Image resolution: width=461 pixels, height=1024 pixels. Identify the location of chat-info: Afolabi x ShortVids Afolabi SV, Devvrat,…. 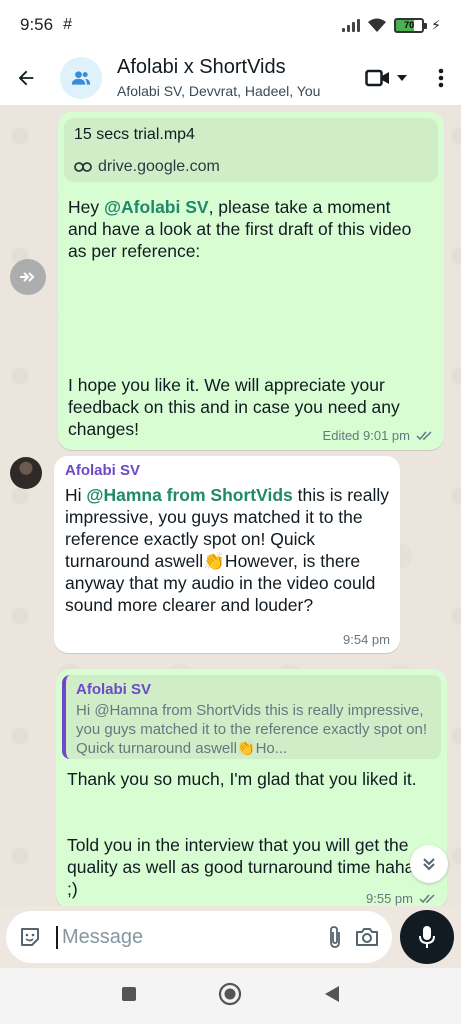
(232, 77).